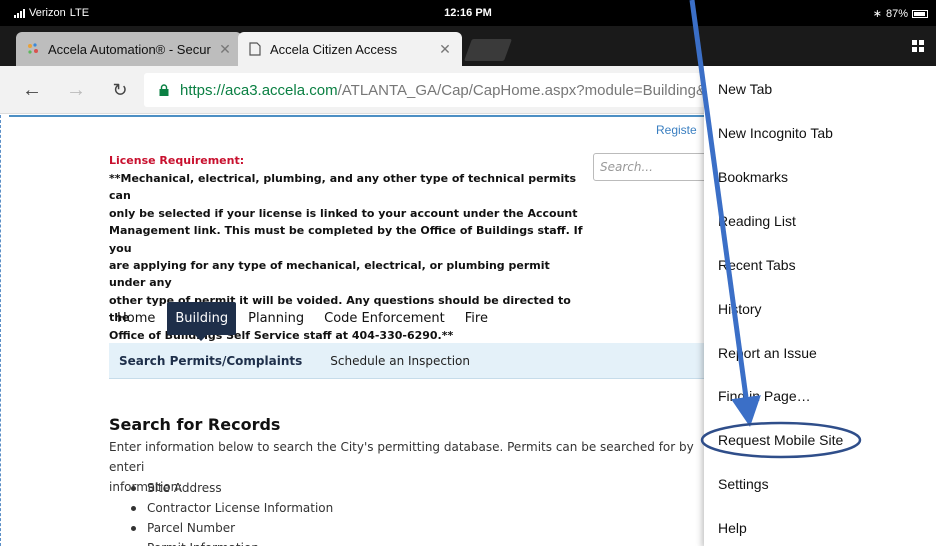 The height and width of the screenshot is (546, 936). Describe the element at coordinates (896, 13) in the screenshot. I see `battery-percent: 87%` at that location.